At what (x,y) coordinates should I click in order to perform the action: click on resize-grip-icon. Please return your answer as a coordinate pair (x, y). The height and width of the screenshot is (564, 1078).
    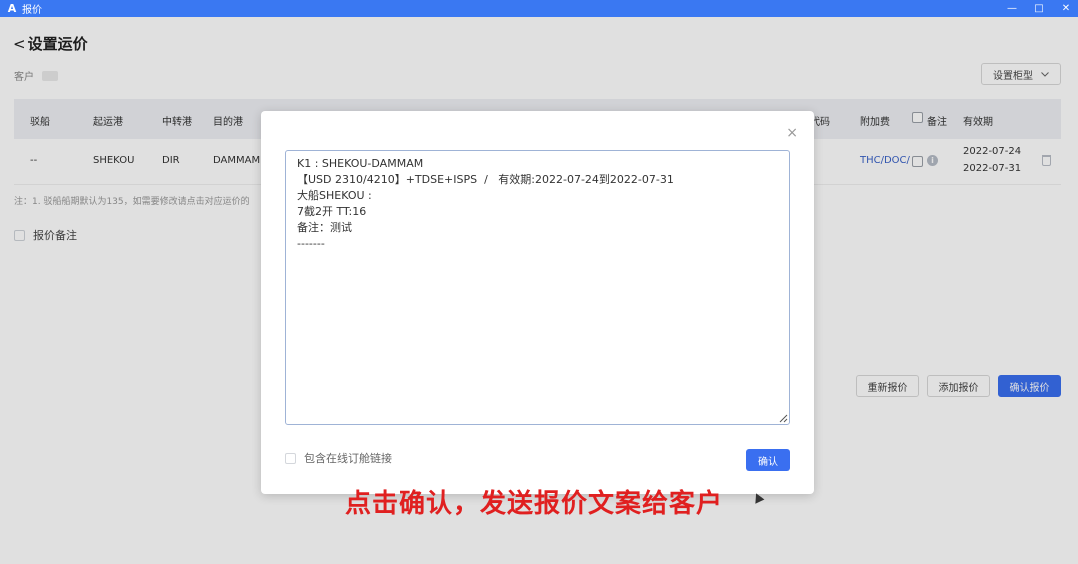
    Looking at the image, I should click on (783, 418).